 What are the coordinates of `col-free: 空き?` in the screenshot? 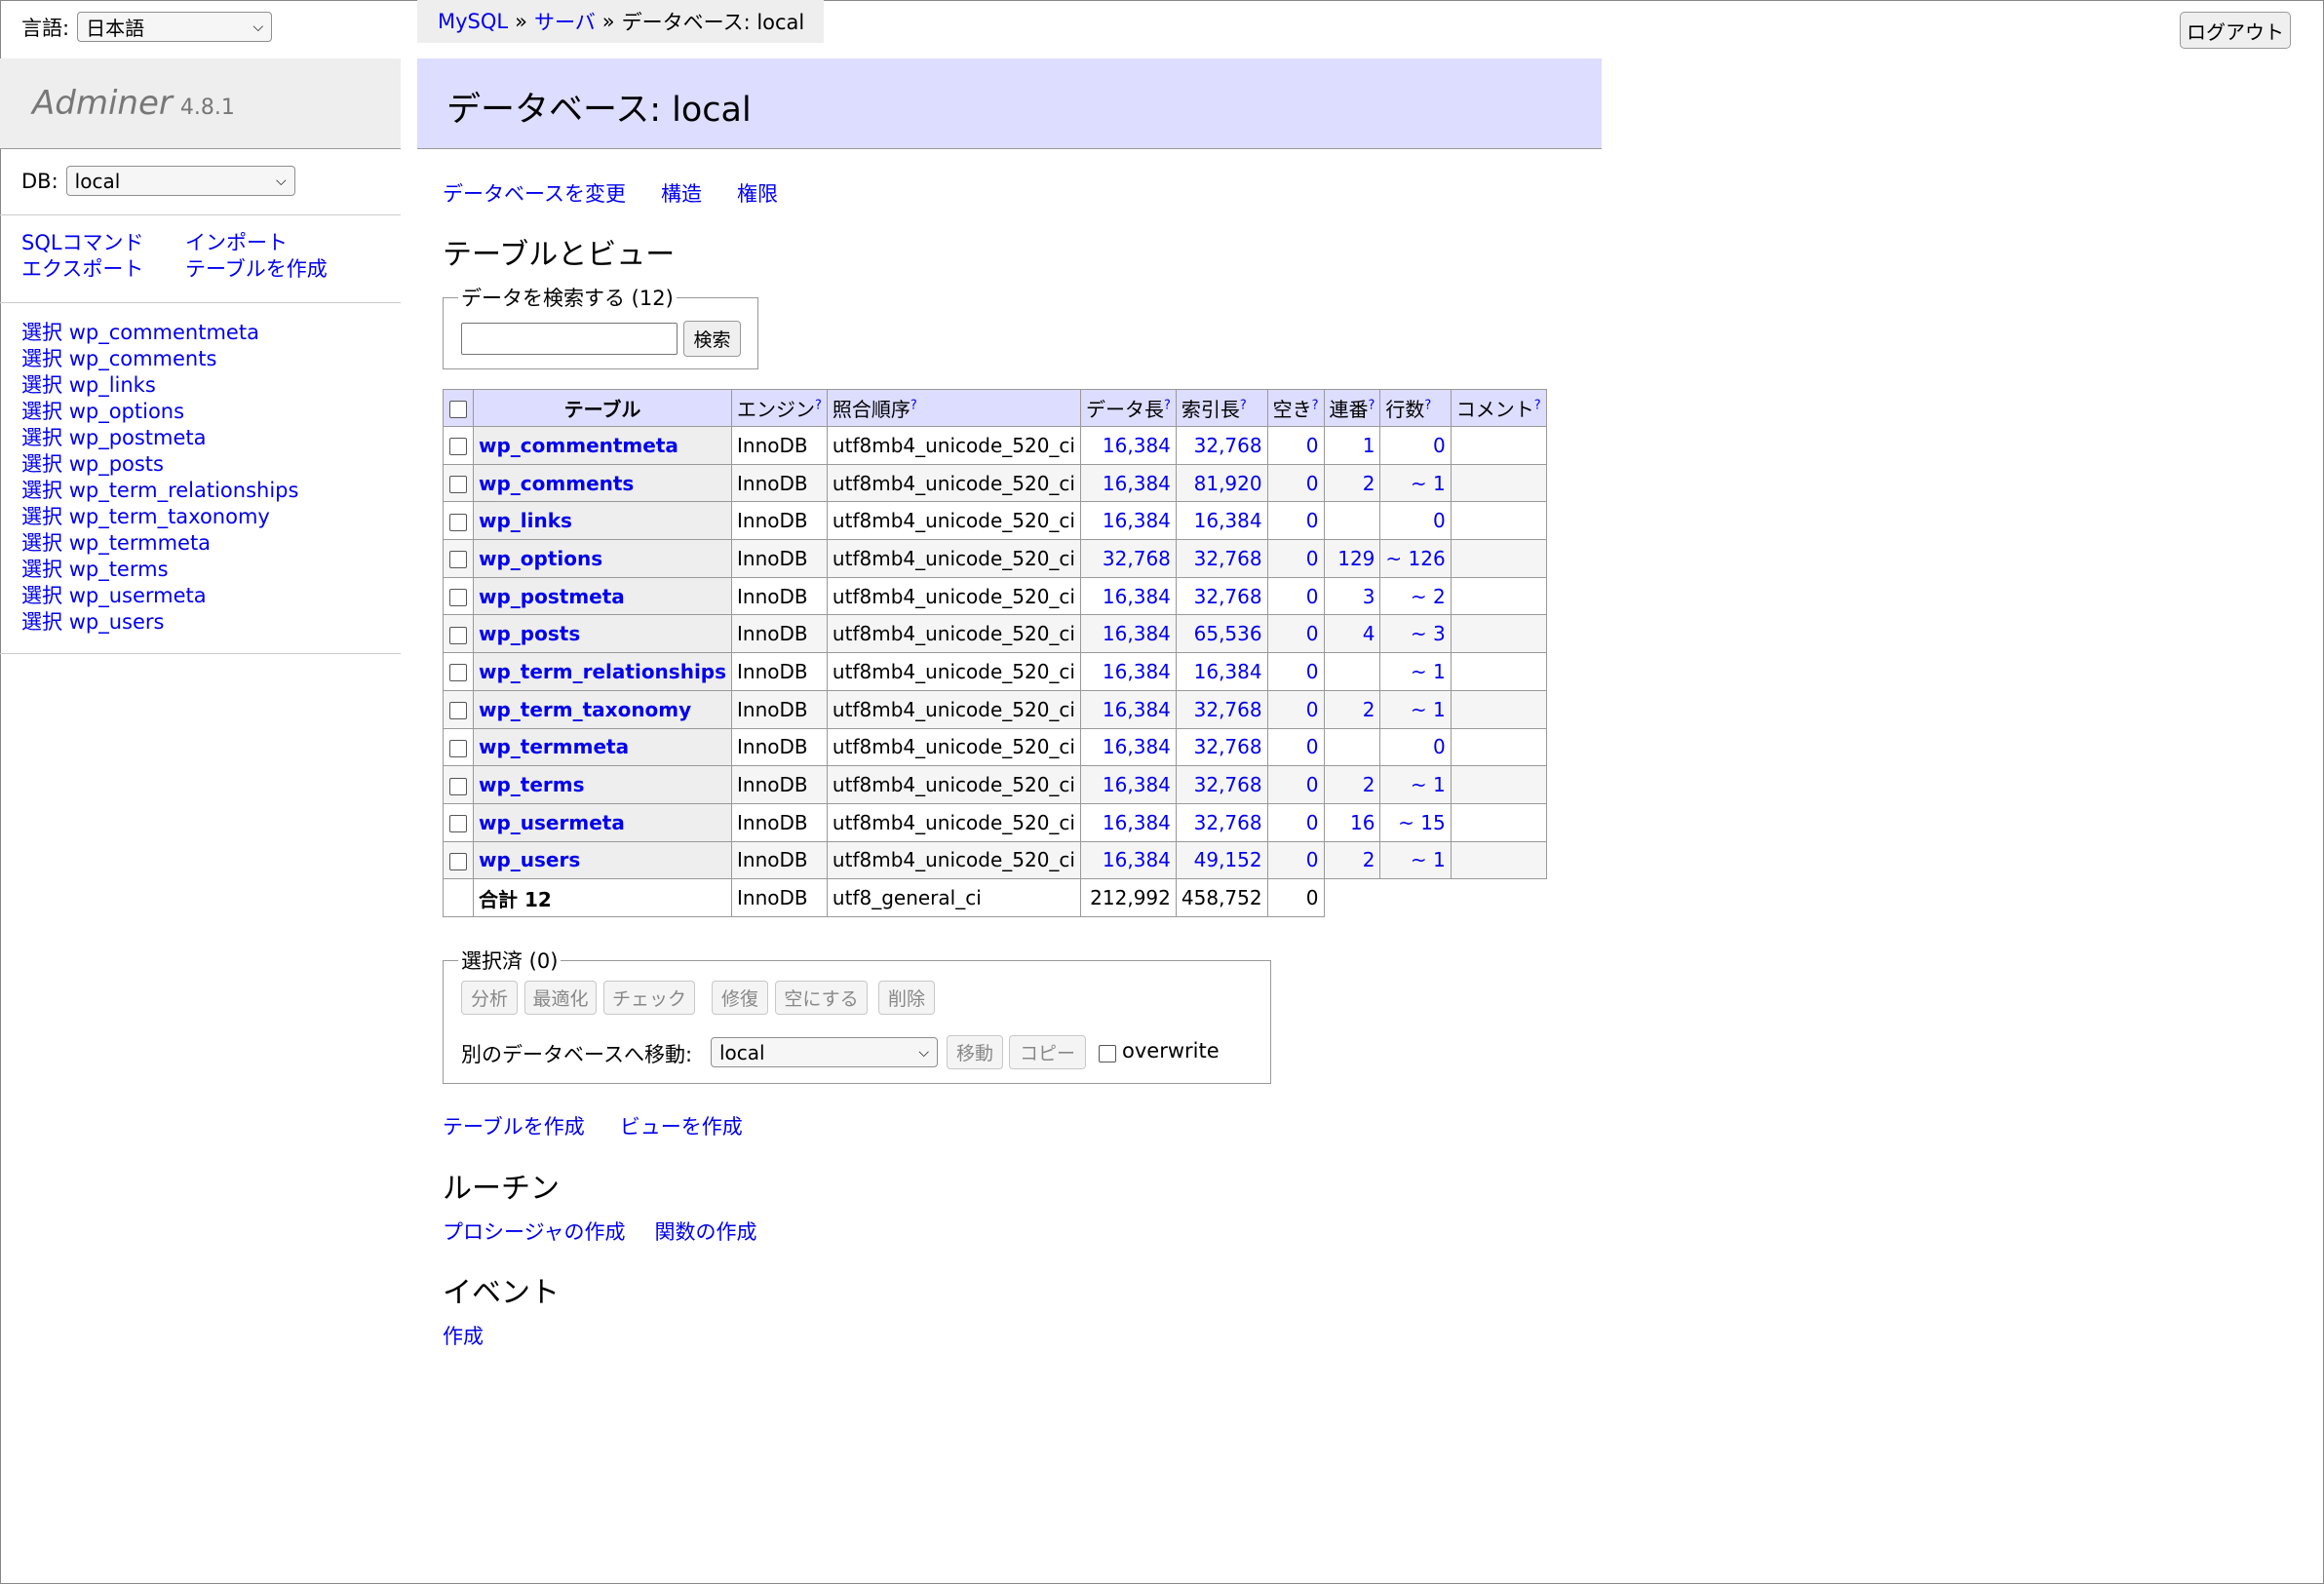 It's located at (1295, 408).